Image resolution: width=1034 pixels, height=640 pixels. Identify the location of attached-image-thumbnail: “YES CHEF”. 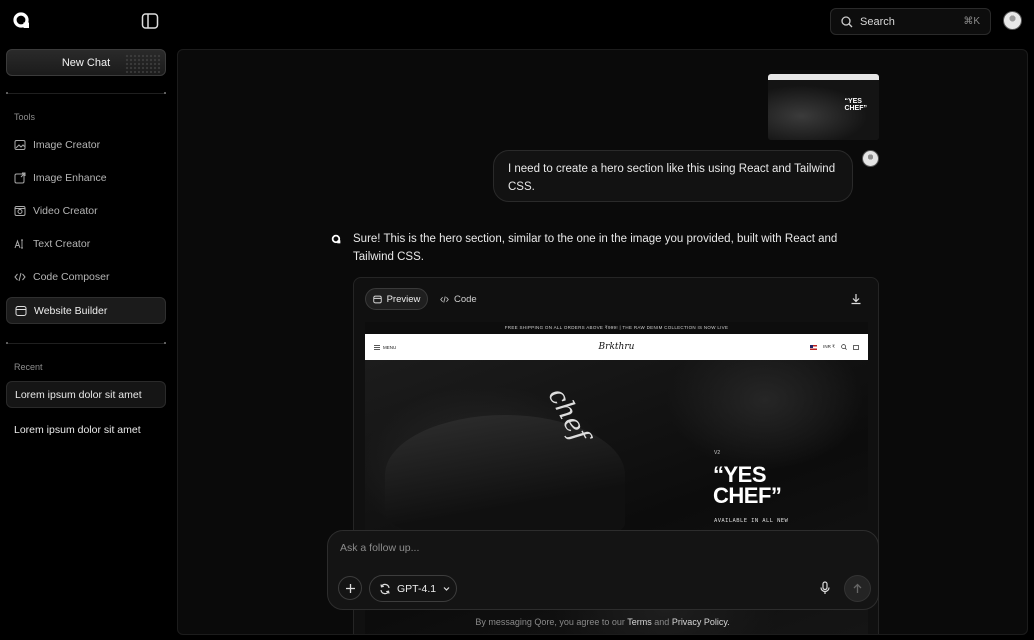
(823, 107).